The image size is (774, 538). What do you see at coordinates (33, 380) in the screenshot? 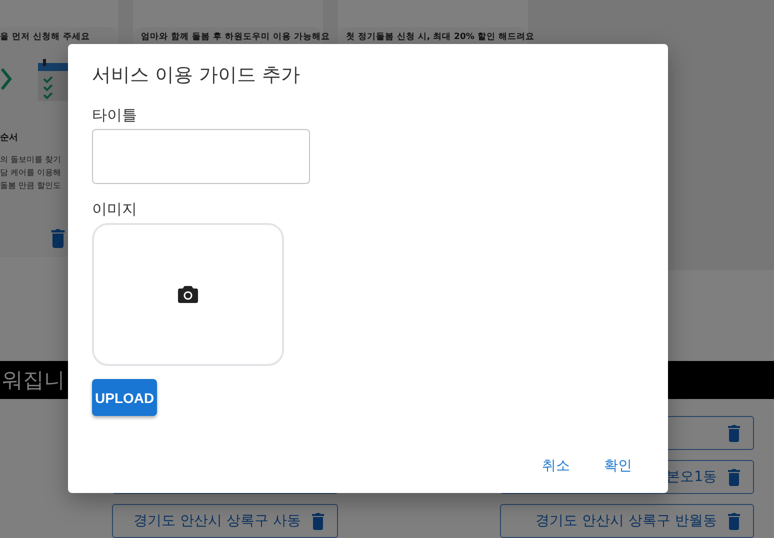
I see `banner-text: 워집니` at bounding box center [33, 380].